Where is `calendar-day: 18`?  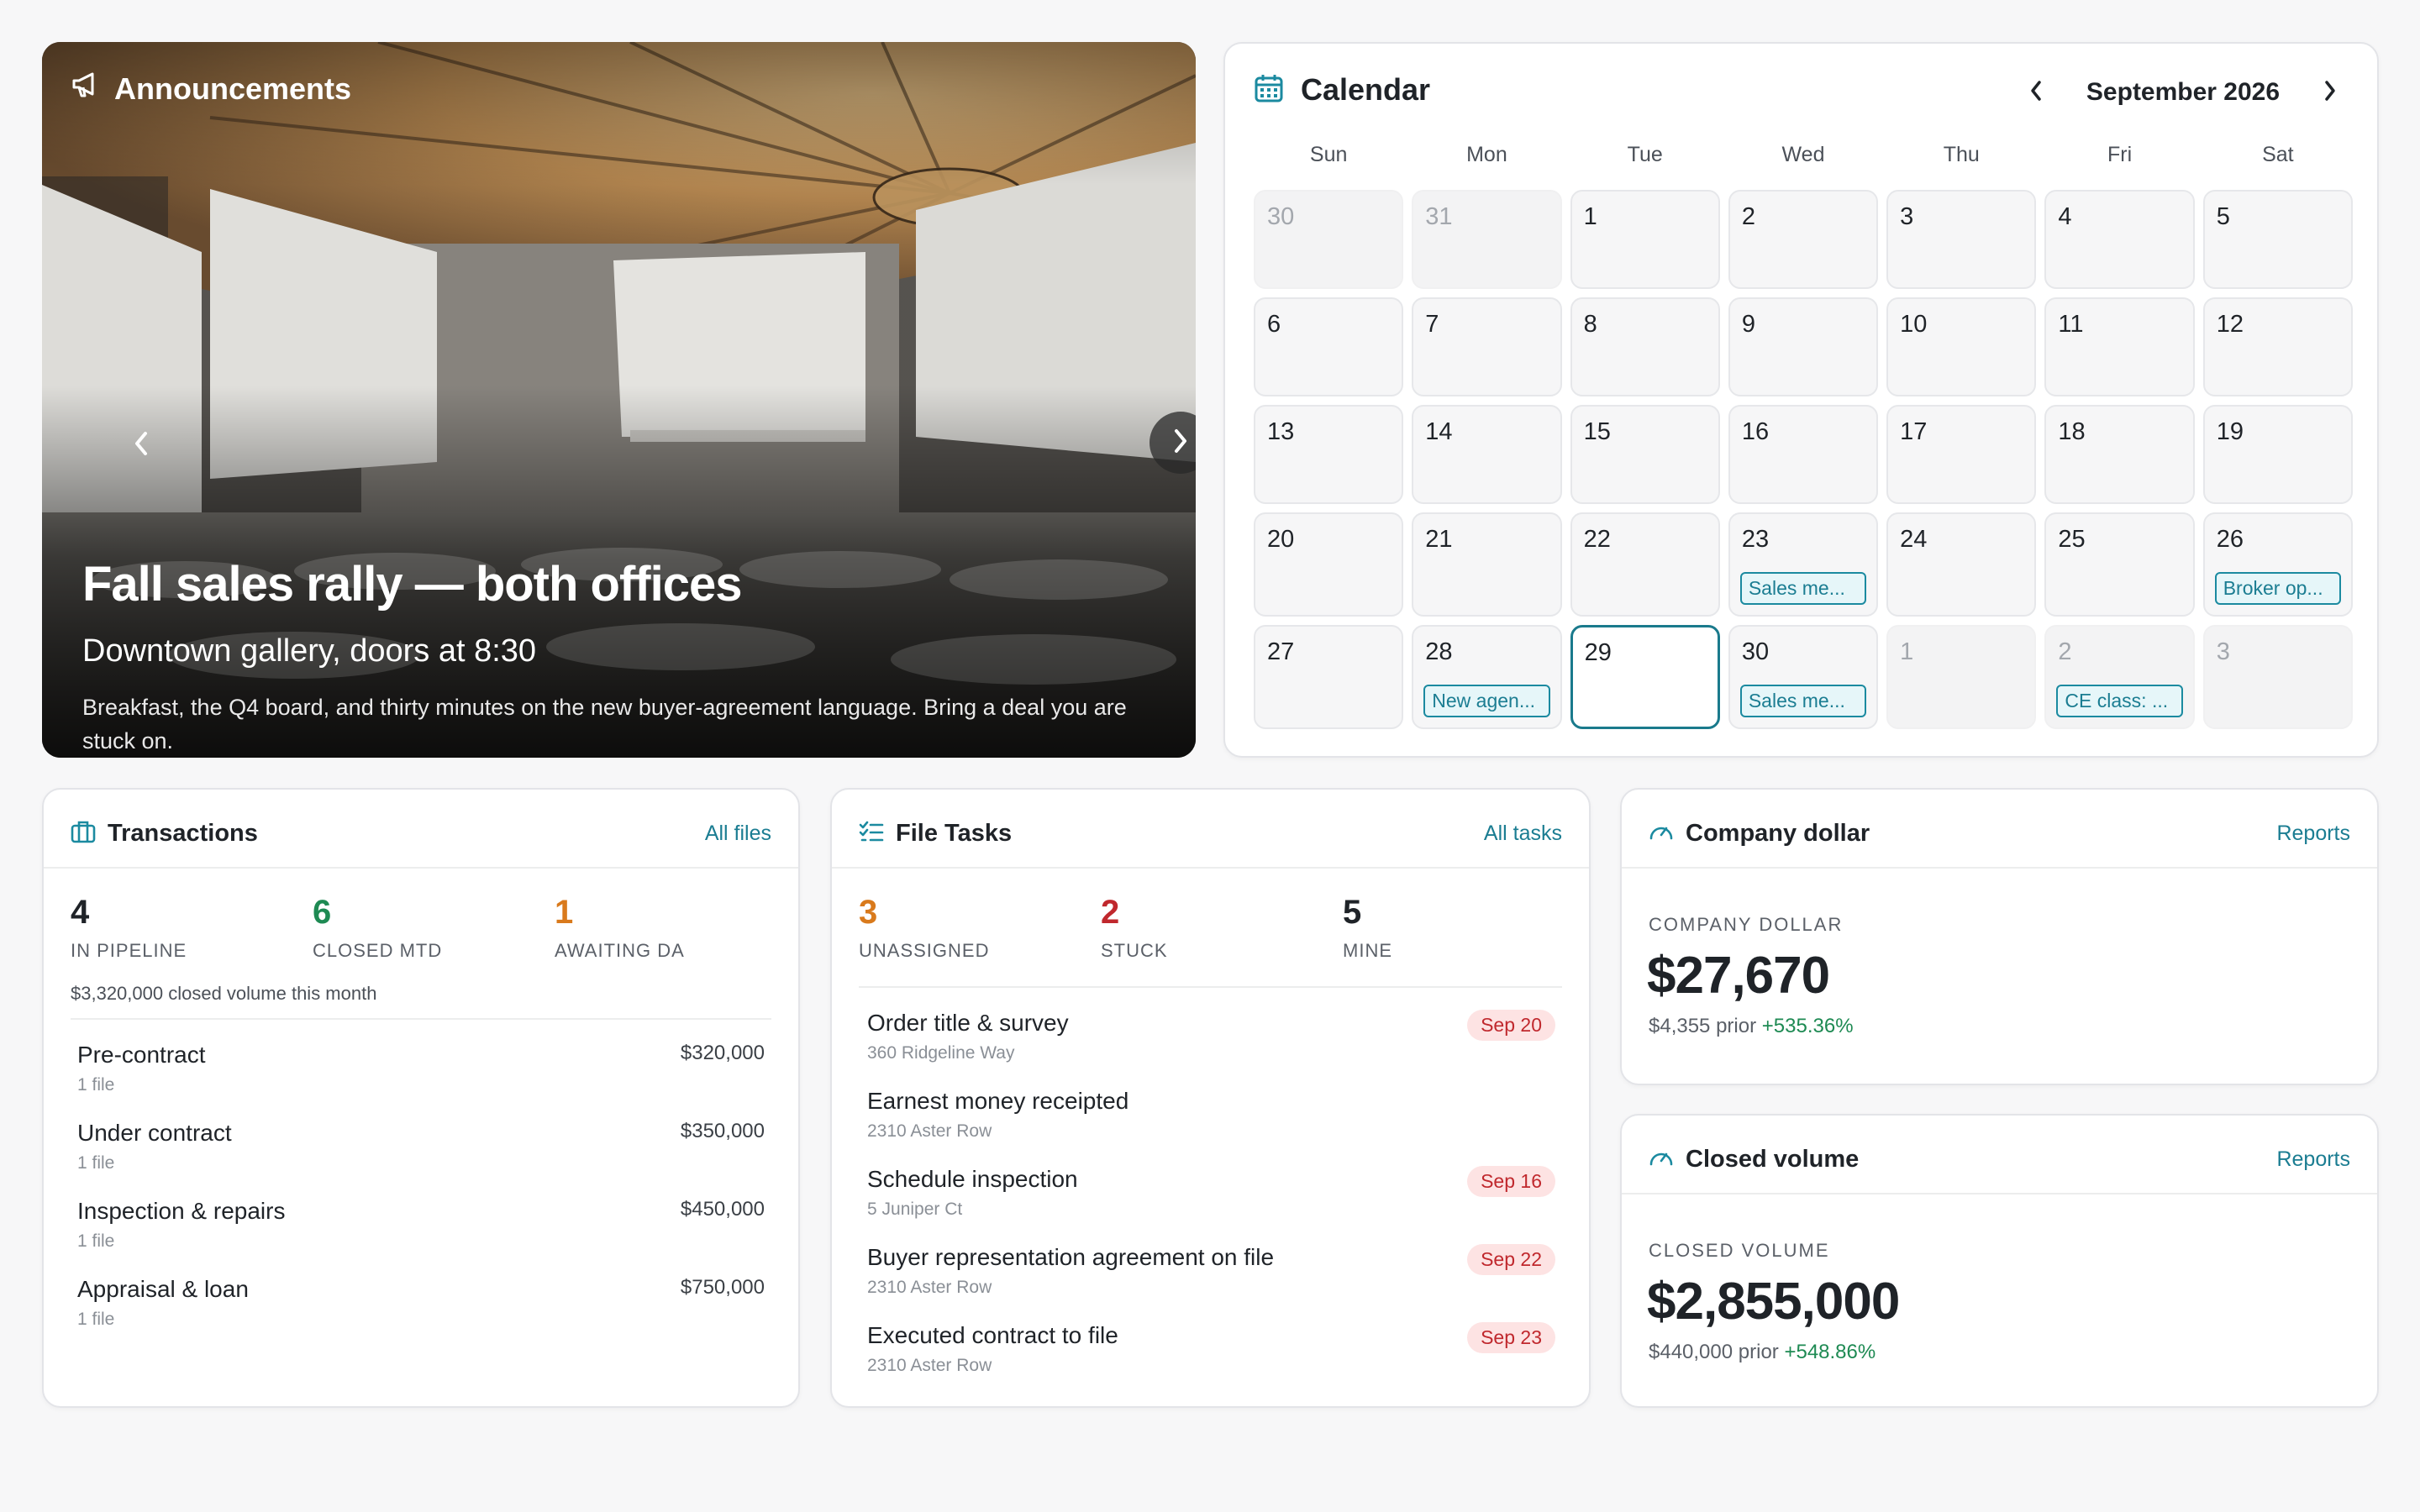 calendar-day: 18 is located at coordinates (2119, 454).